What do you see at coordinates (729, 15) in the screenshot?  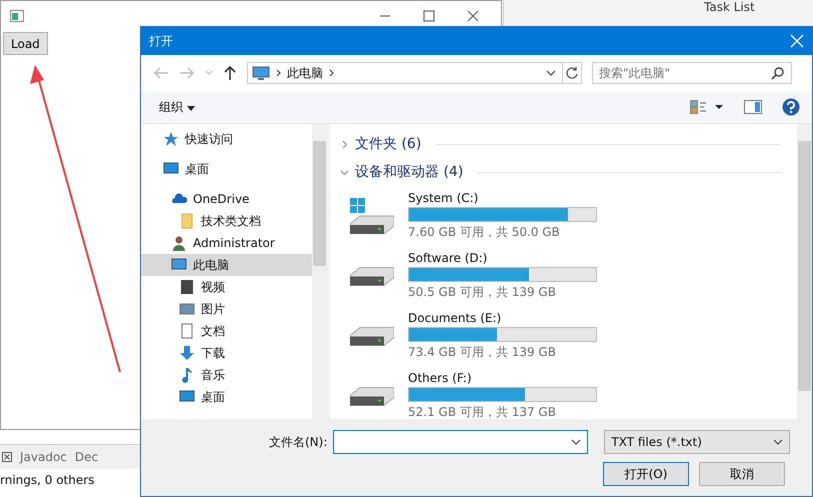 I see `task-list-tab: Task List` at bounding box center [729, 15].